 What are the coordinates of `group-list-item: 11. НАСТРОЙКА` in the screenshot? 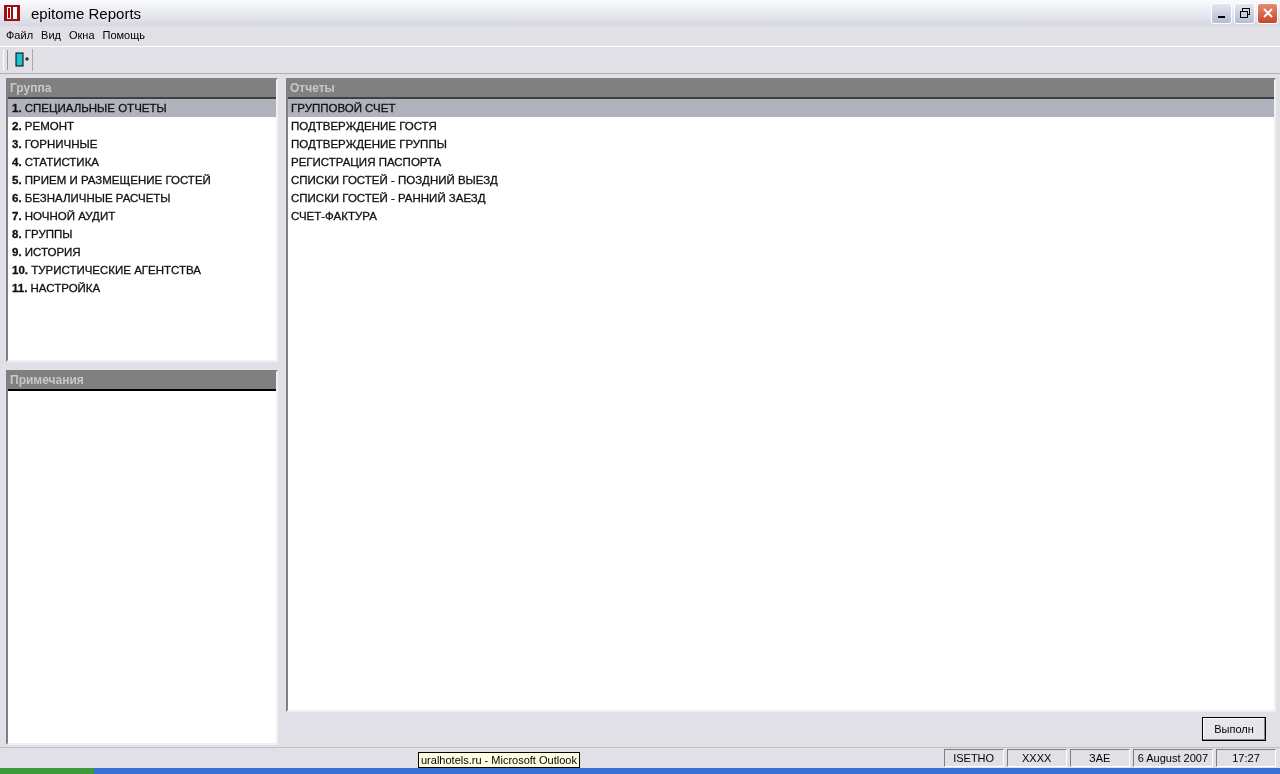 It's located at (142, 288).